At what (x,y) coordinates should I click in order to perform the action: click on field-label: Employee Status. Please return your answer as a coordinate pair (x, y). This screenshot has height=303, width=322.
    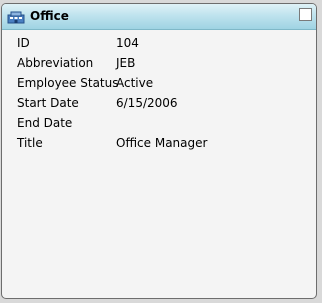
    Looking at the image, I should click on (68, 83).